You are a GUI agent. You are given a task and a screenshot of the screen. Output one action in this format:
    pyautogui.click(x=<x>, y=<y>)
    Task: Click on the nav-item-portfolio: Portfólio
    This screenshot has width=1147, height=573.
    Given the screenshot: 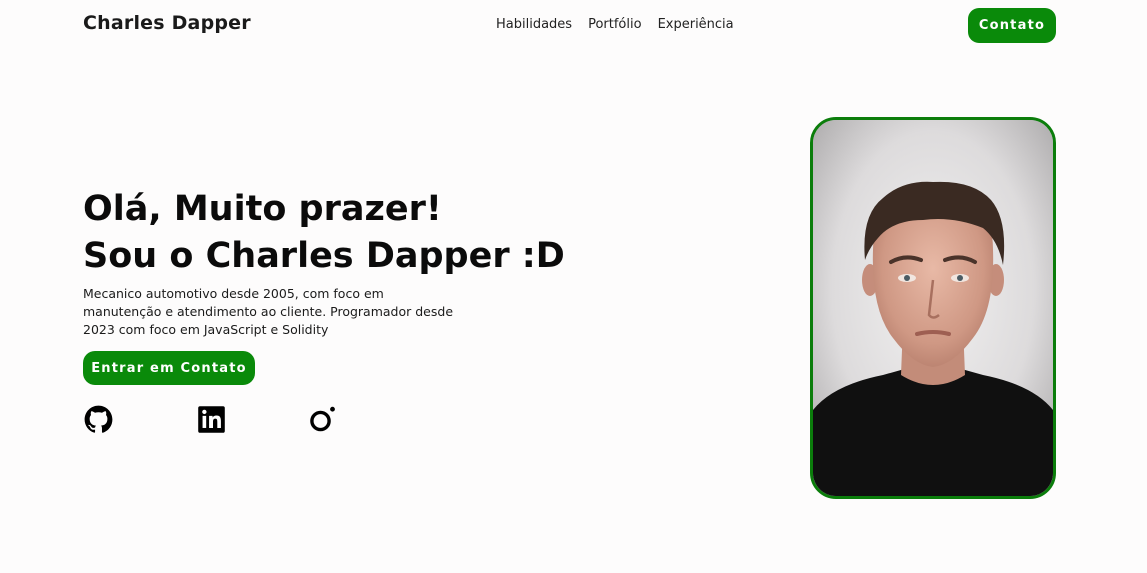 What is the action you would take?
    pyautogui.click(x=614, y=24)
    